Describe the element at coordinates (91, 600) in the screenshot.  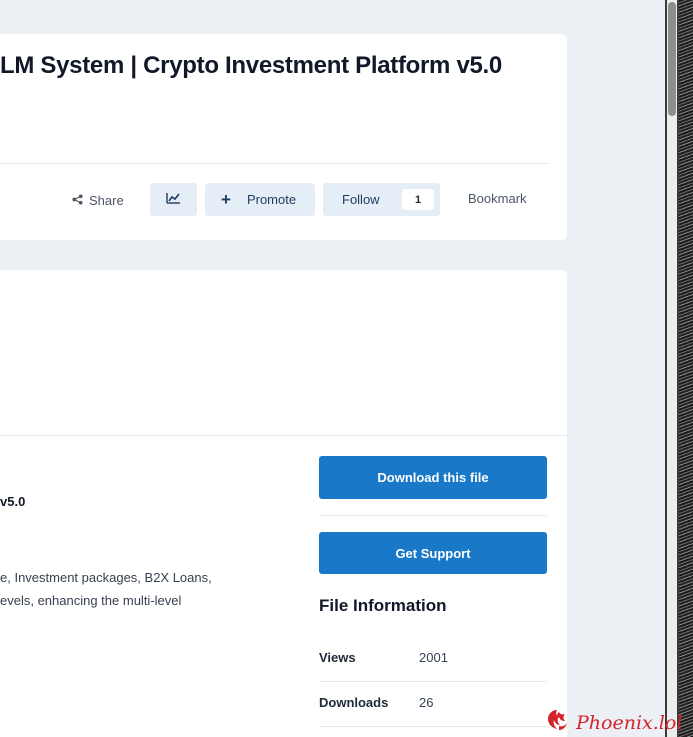
I see `description-line: evels, enhancing the multi-level` at that location.